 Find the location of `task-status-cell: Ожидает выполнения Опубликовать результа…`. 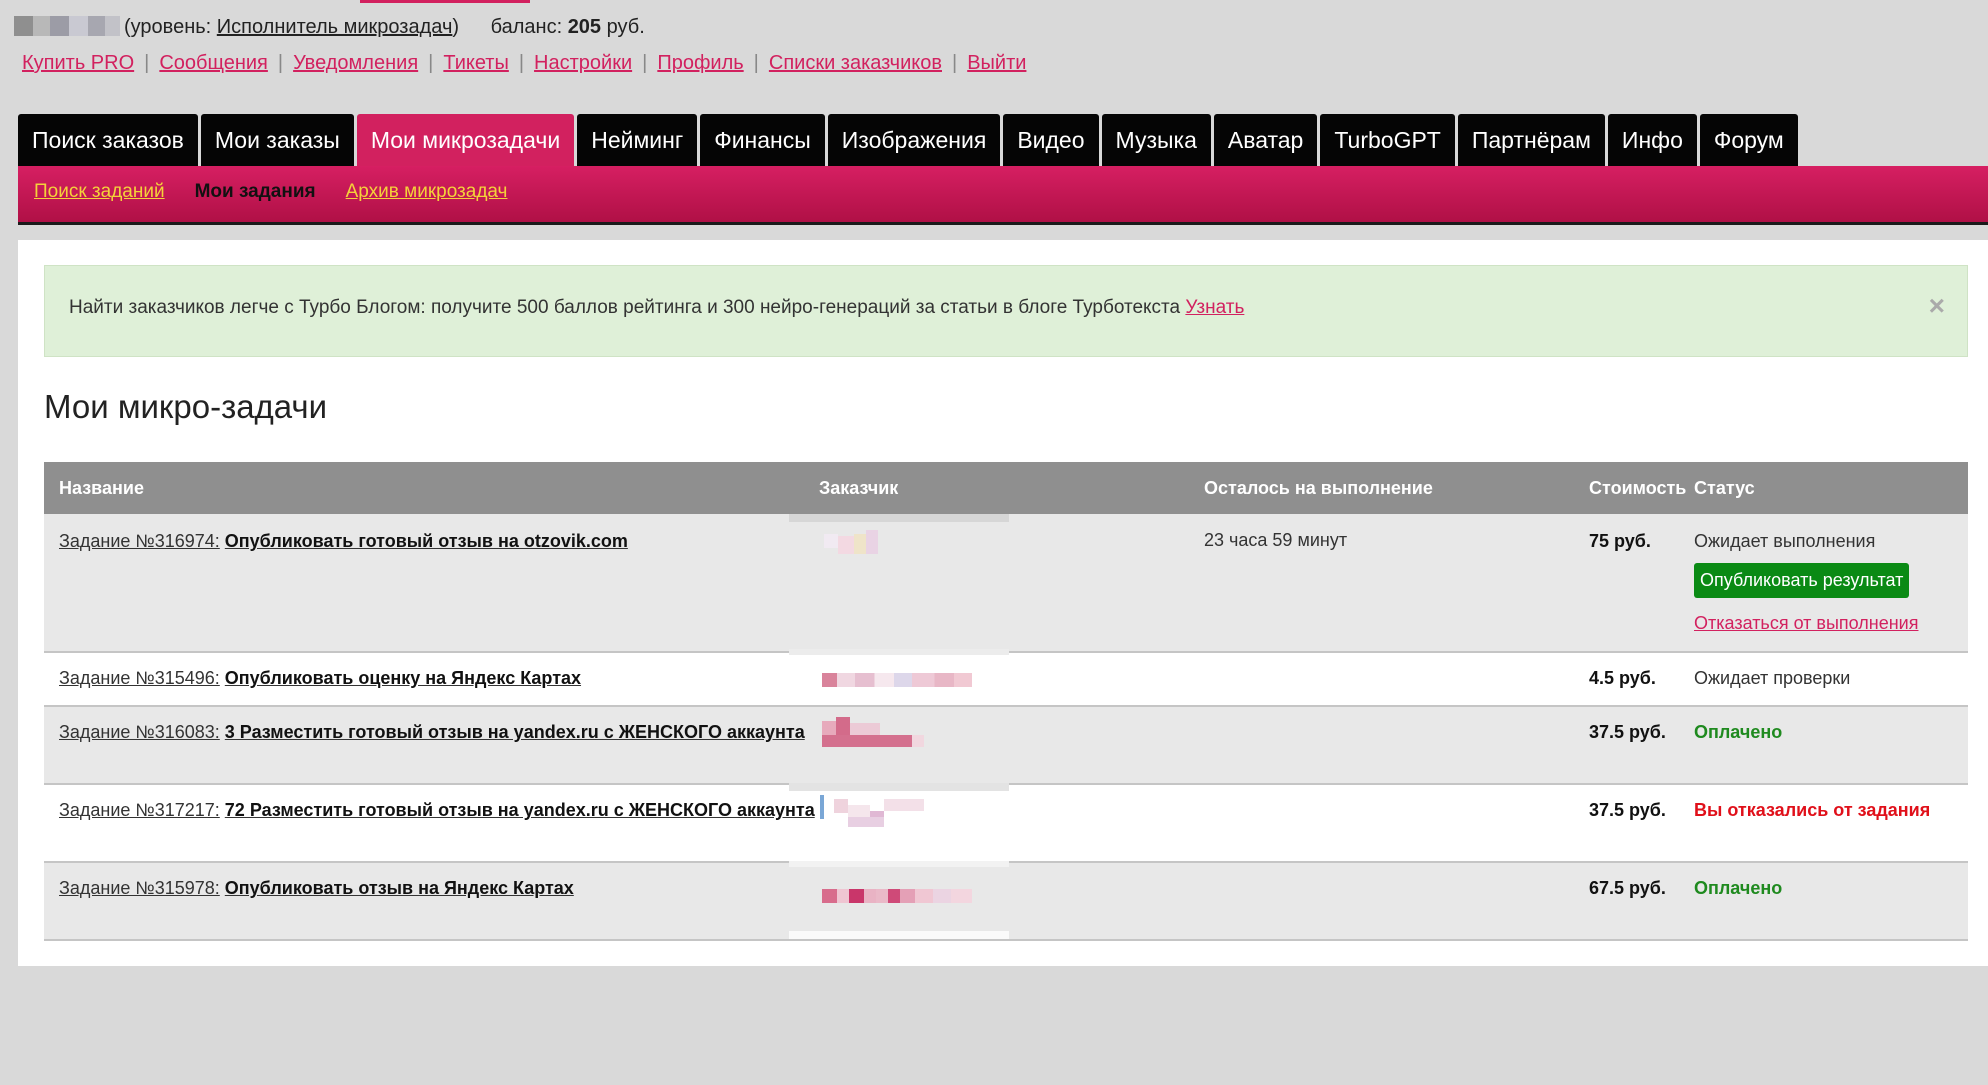

task-status-cell: Ожидает выполнения Опубликовать результа… is located at coordinates (1834, 582).